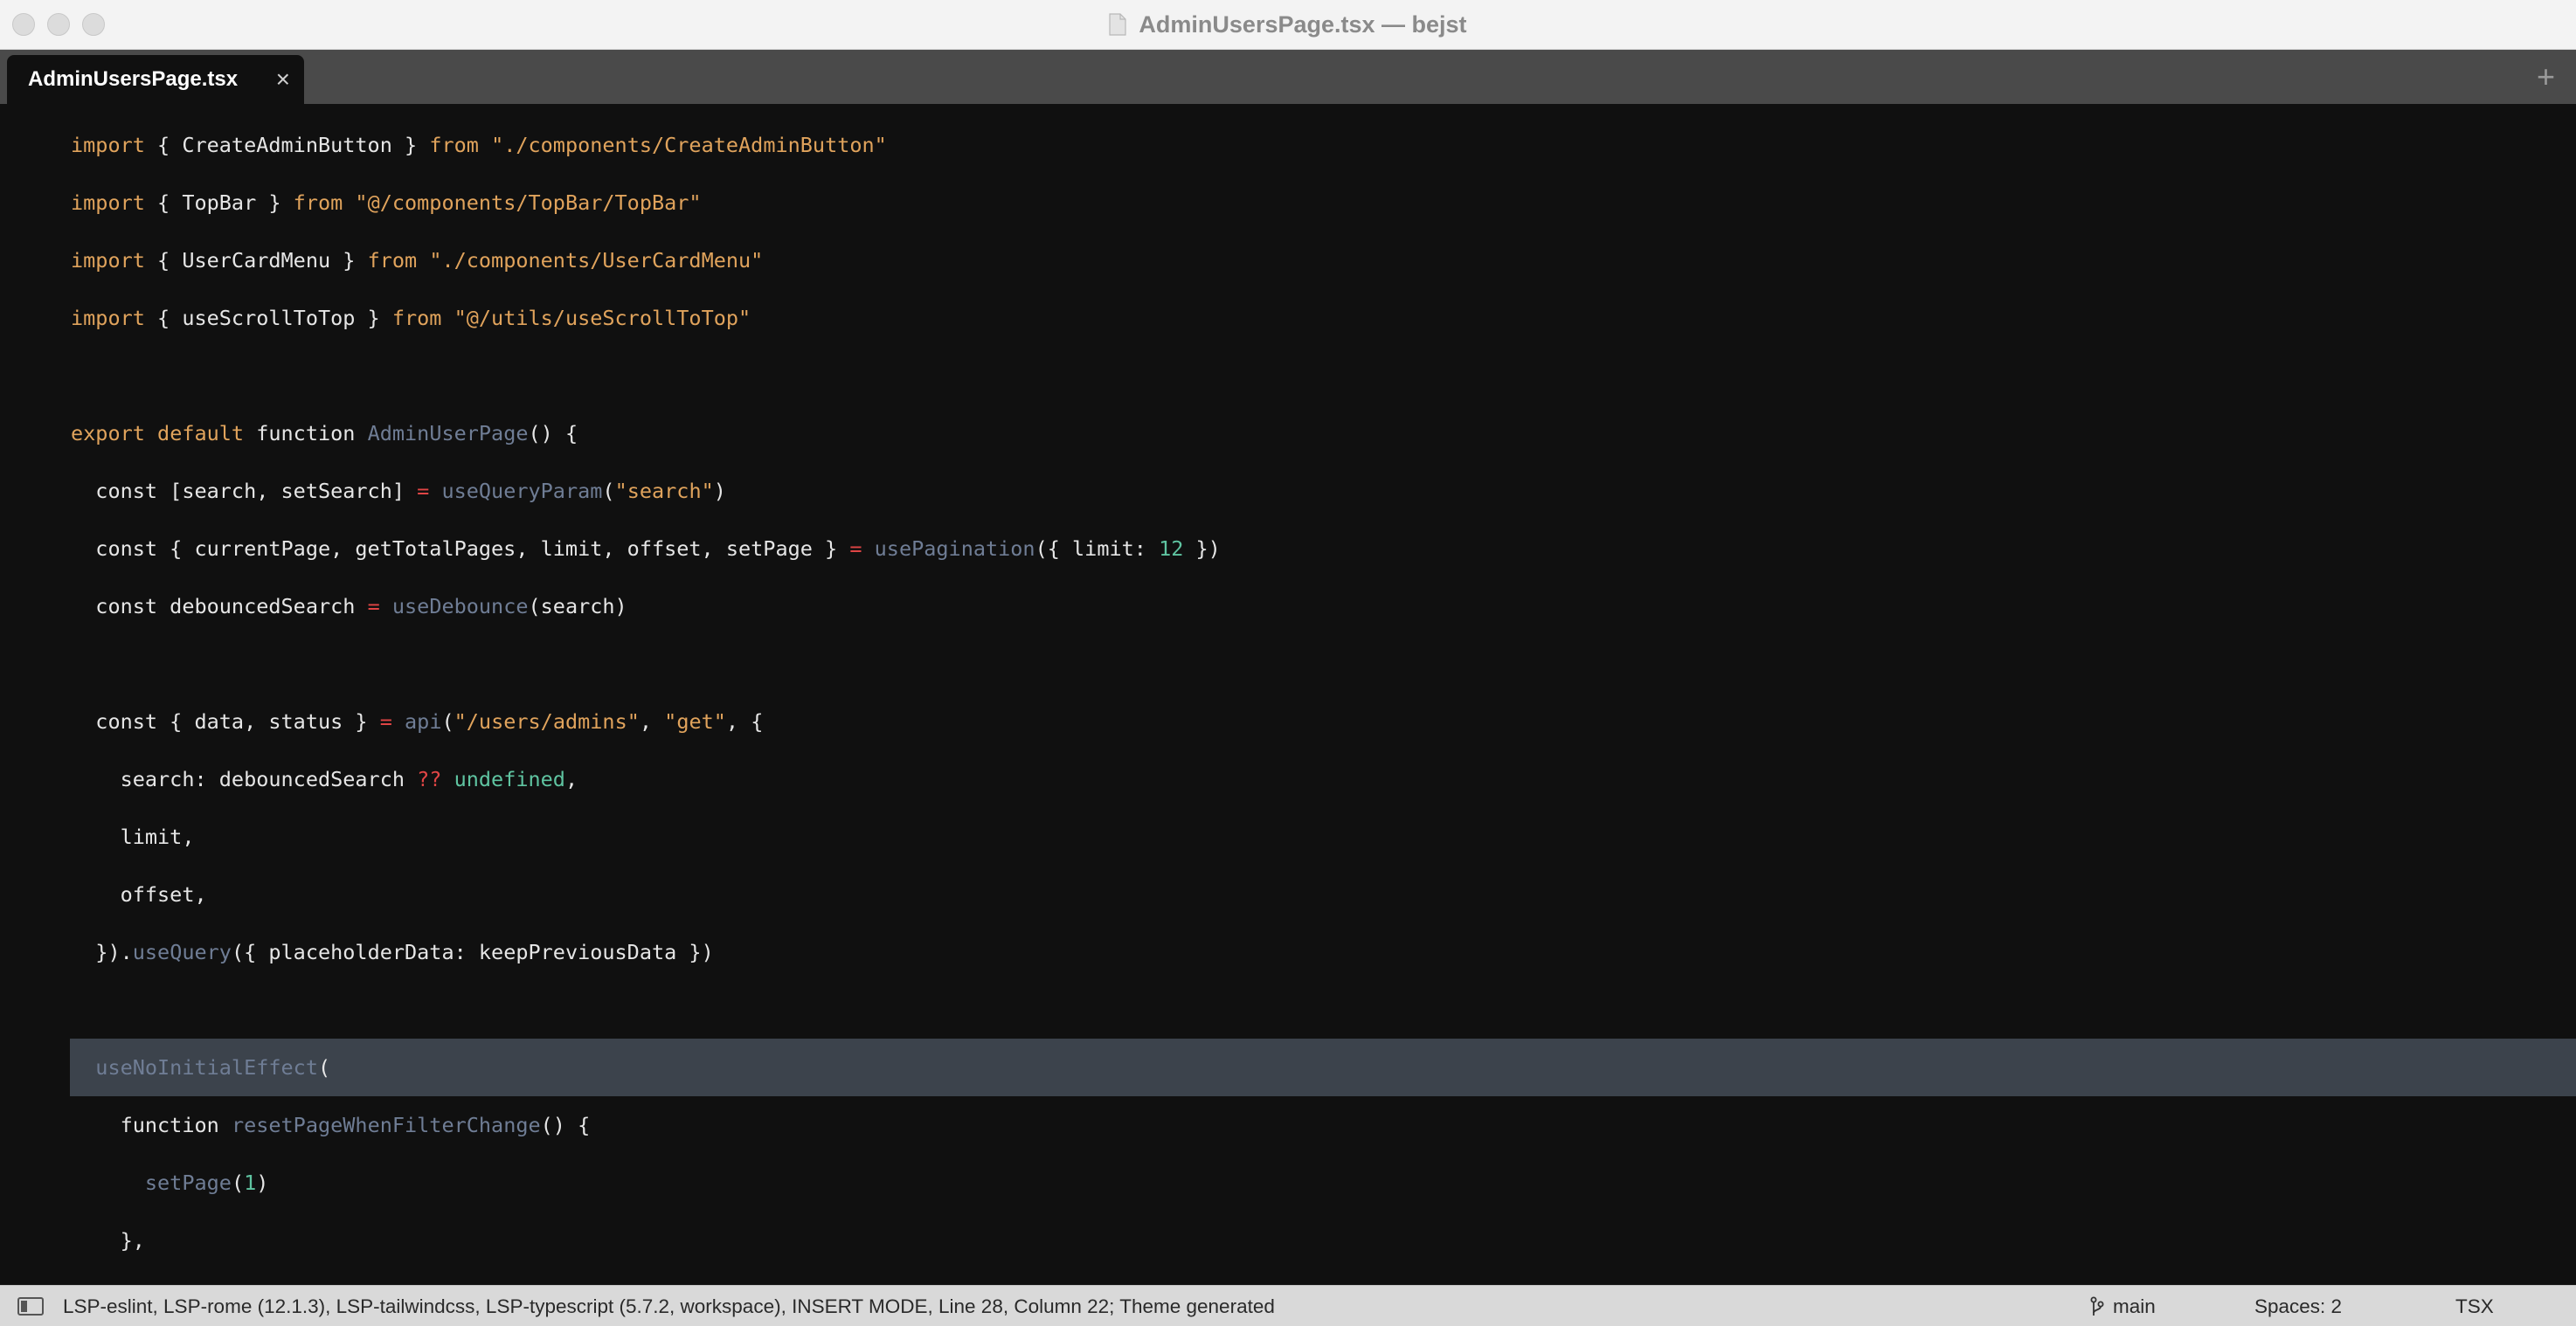 Image resolution: width=2576 pixels, height=1326 pixels. What do you see at coordinates (1171, 548) in the screenshot?
I see `code-token: 12` at bounding box center [1171, 548].